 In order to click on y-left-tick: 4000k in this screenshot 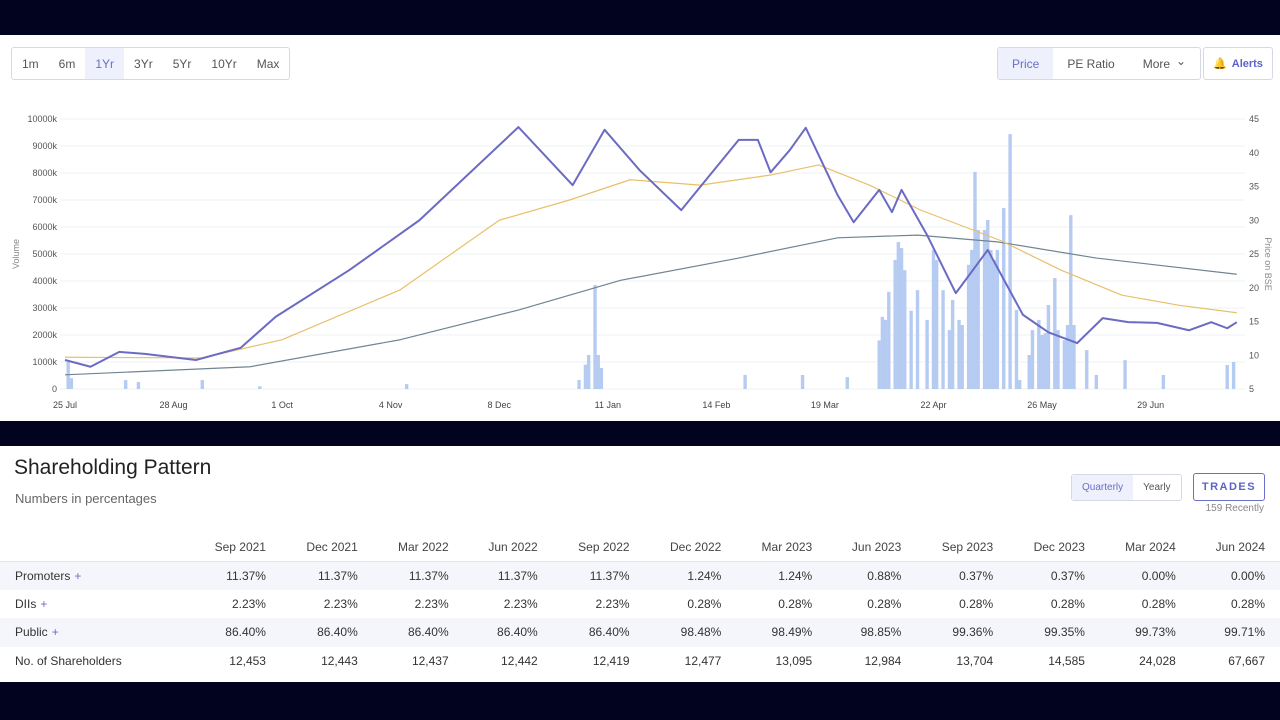, I will do `click(44, 281)`.